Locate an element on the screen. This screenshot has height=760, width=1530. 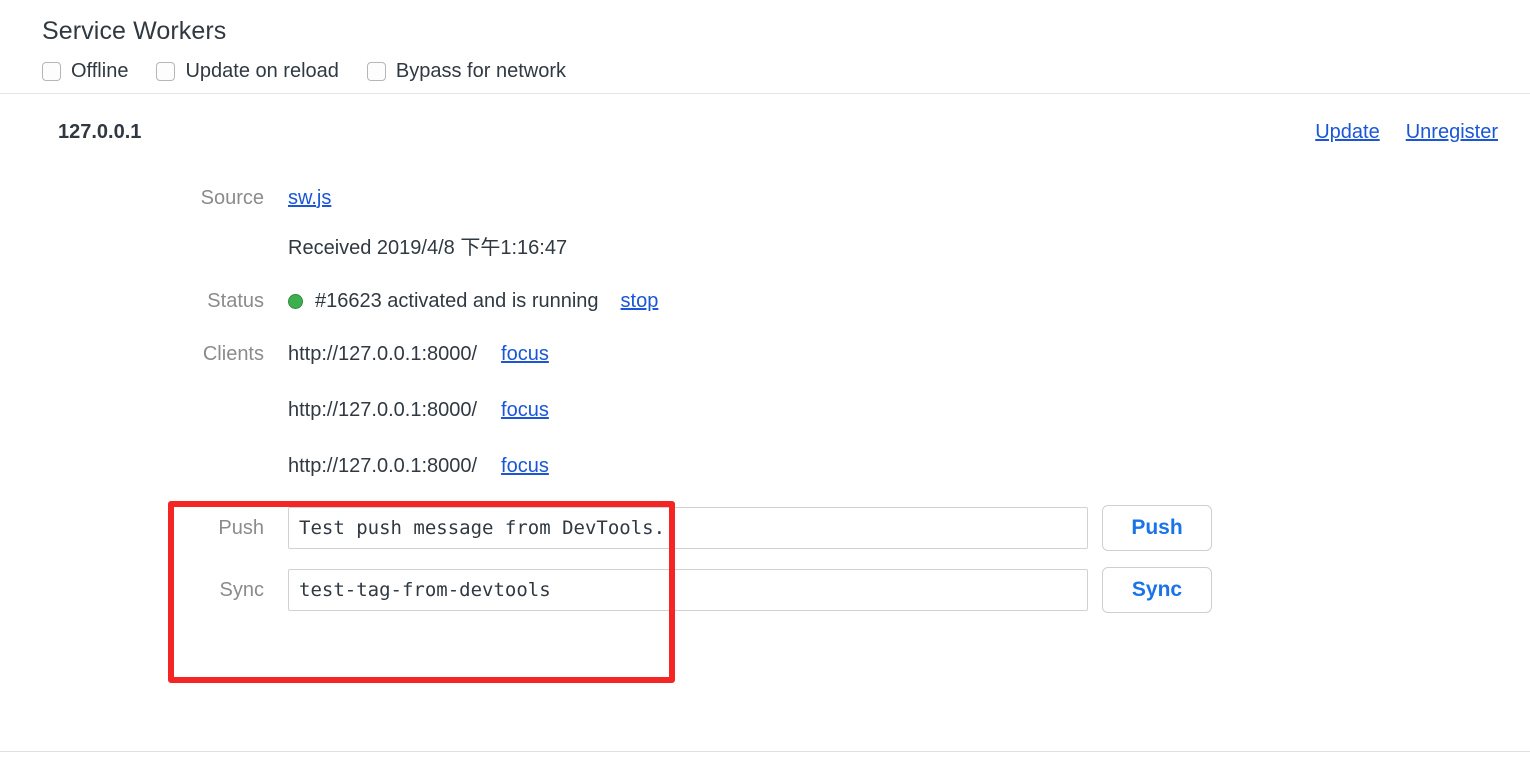
row-received: Received 2019/4/8 下午1:16:47 is located at coordinates (765, 248).